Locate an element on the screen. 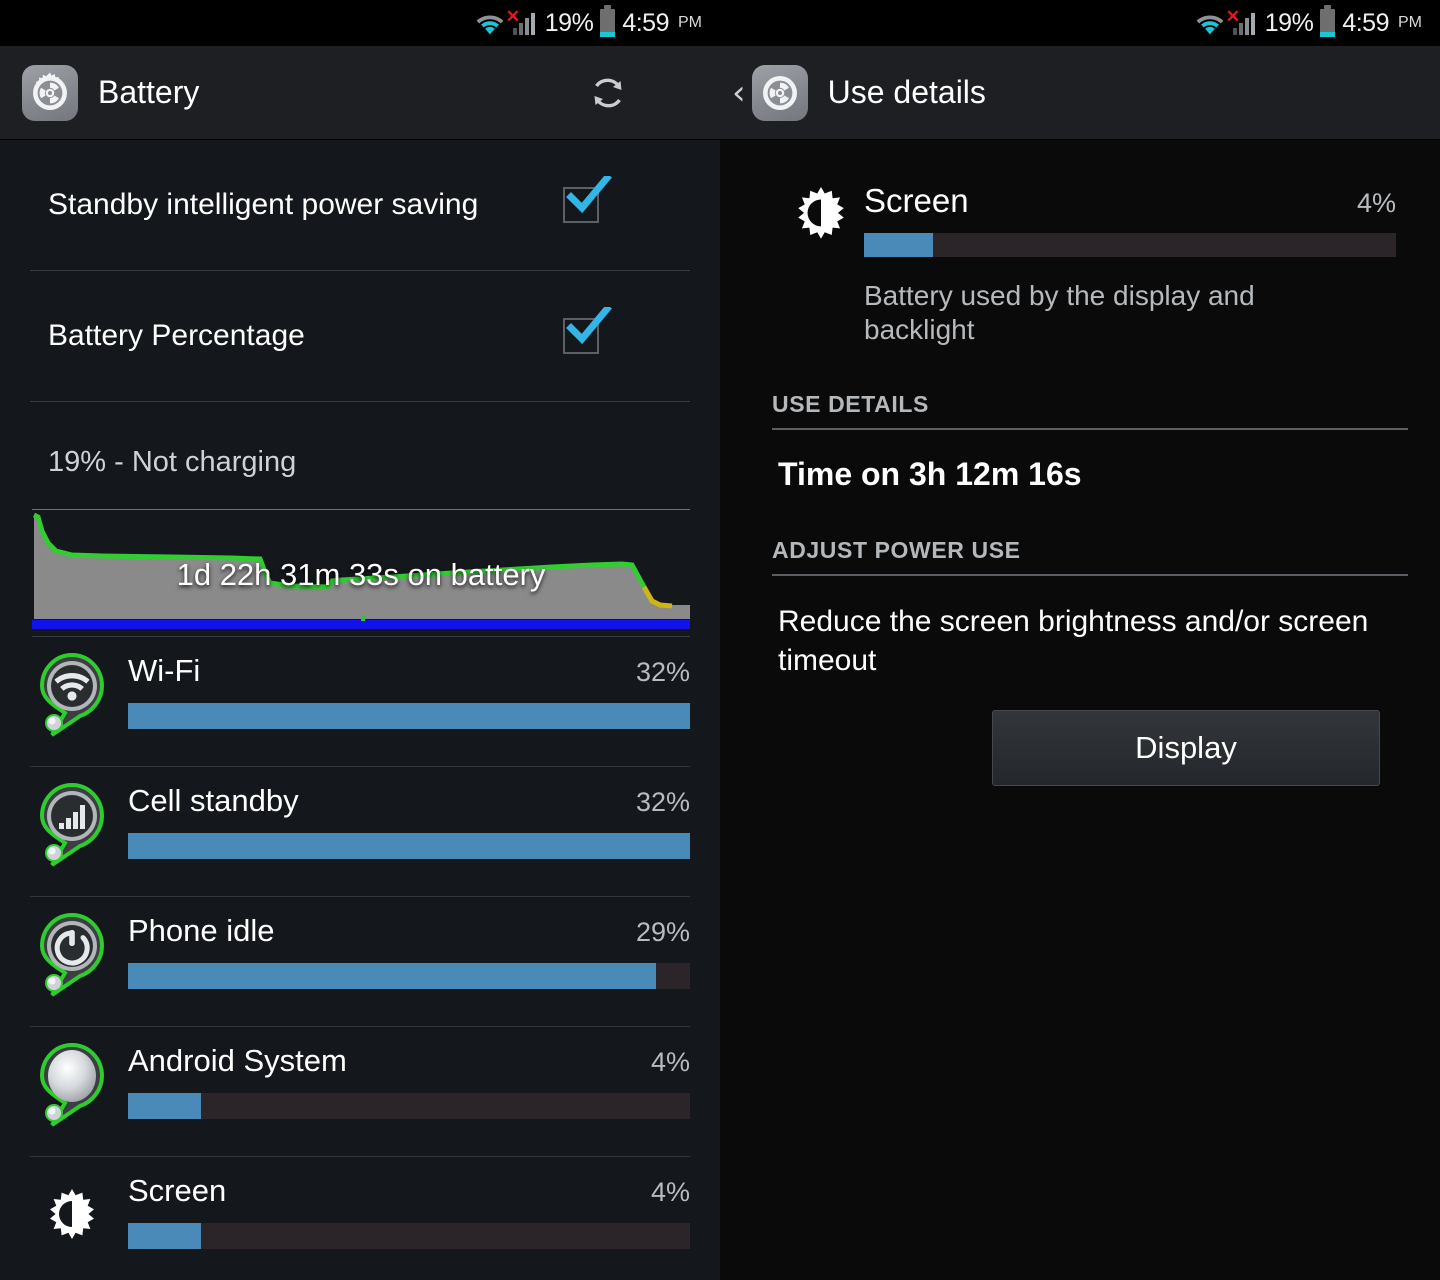 The image size is (1440, 1280). action-bar: Battery ‹ Use details is located at coordinates (720, 93).